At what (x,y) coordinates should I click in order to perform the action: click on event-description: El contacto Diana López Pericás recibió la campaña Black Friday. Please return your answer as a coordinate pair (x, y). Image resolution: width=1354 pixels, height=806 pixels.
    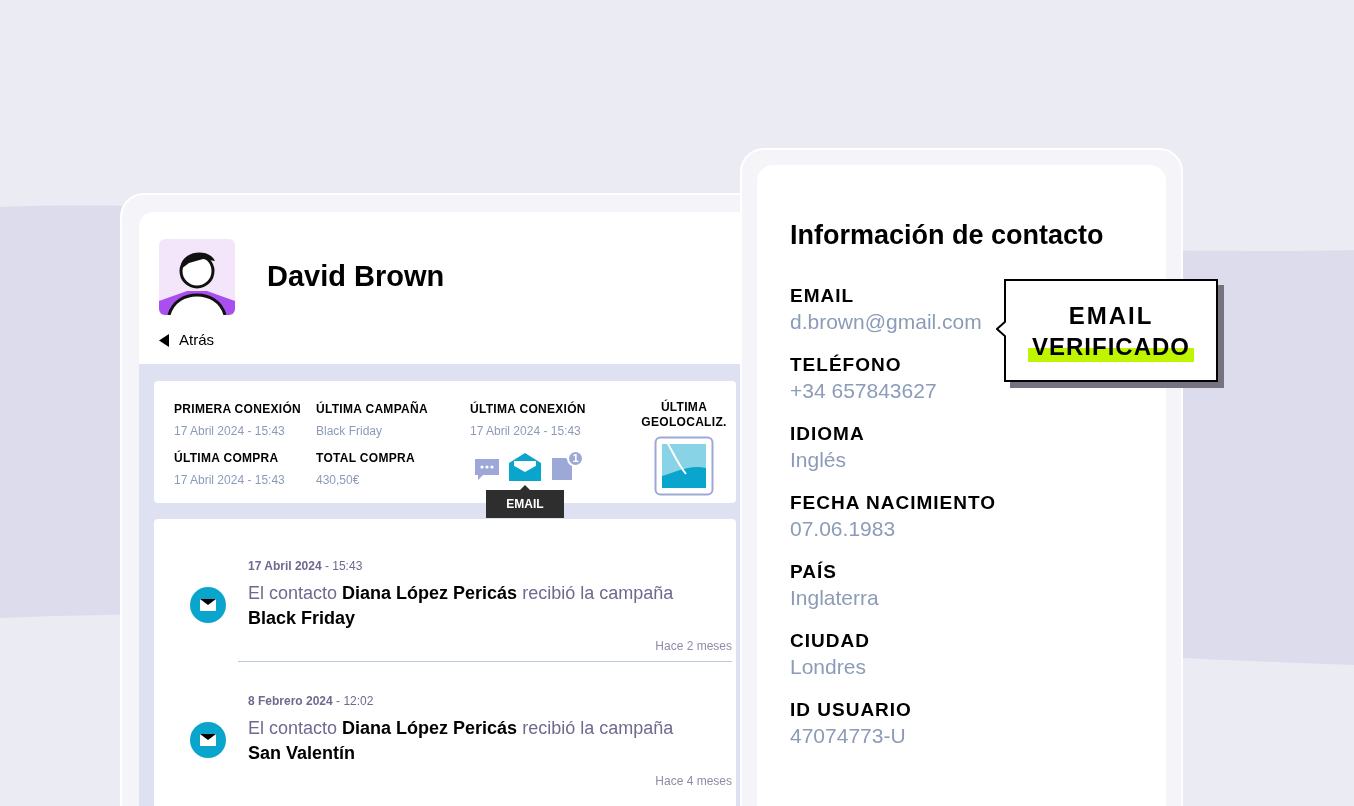
    Looking at the image, I should click on (461, 605).